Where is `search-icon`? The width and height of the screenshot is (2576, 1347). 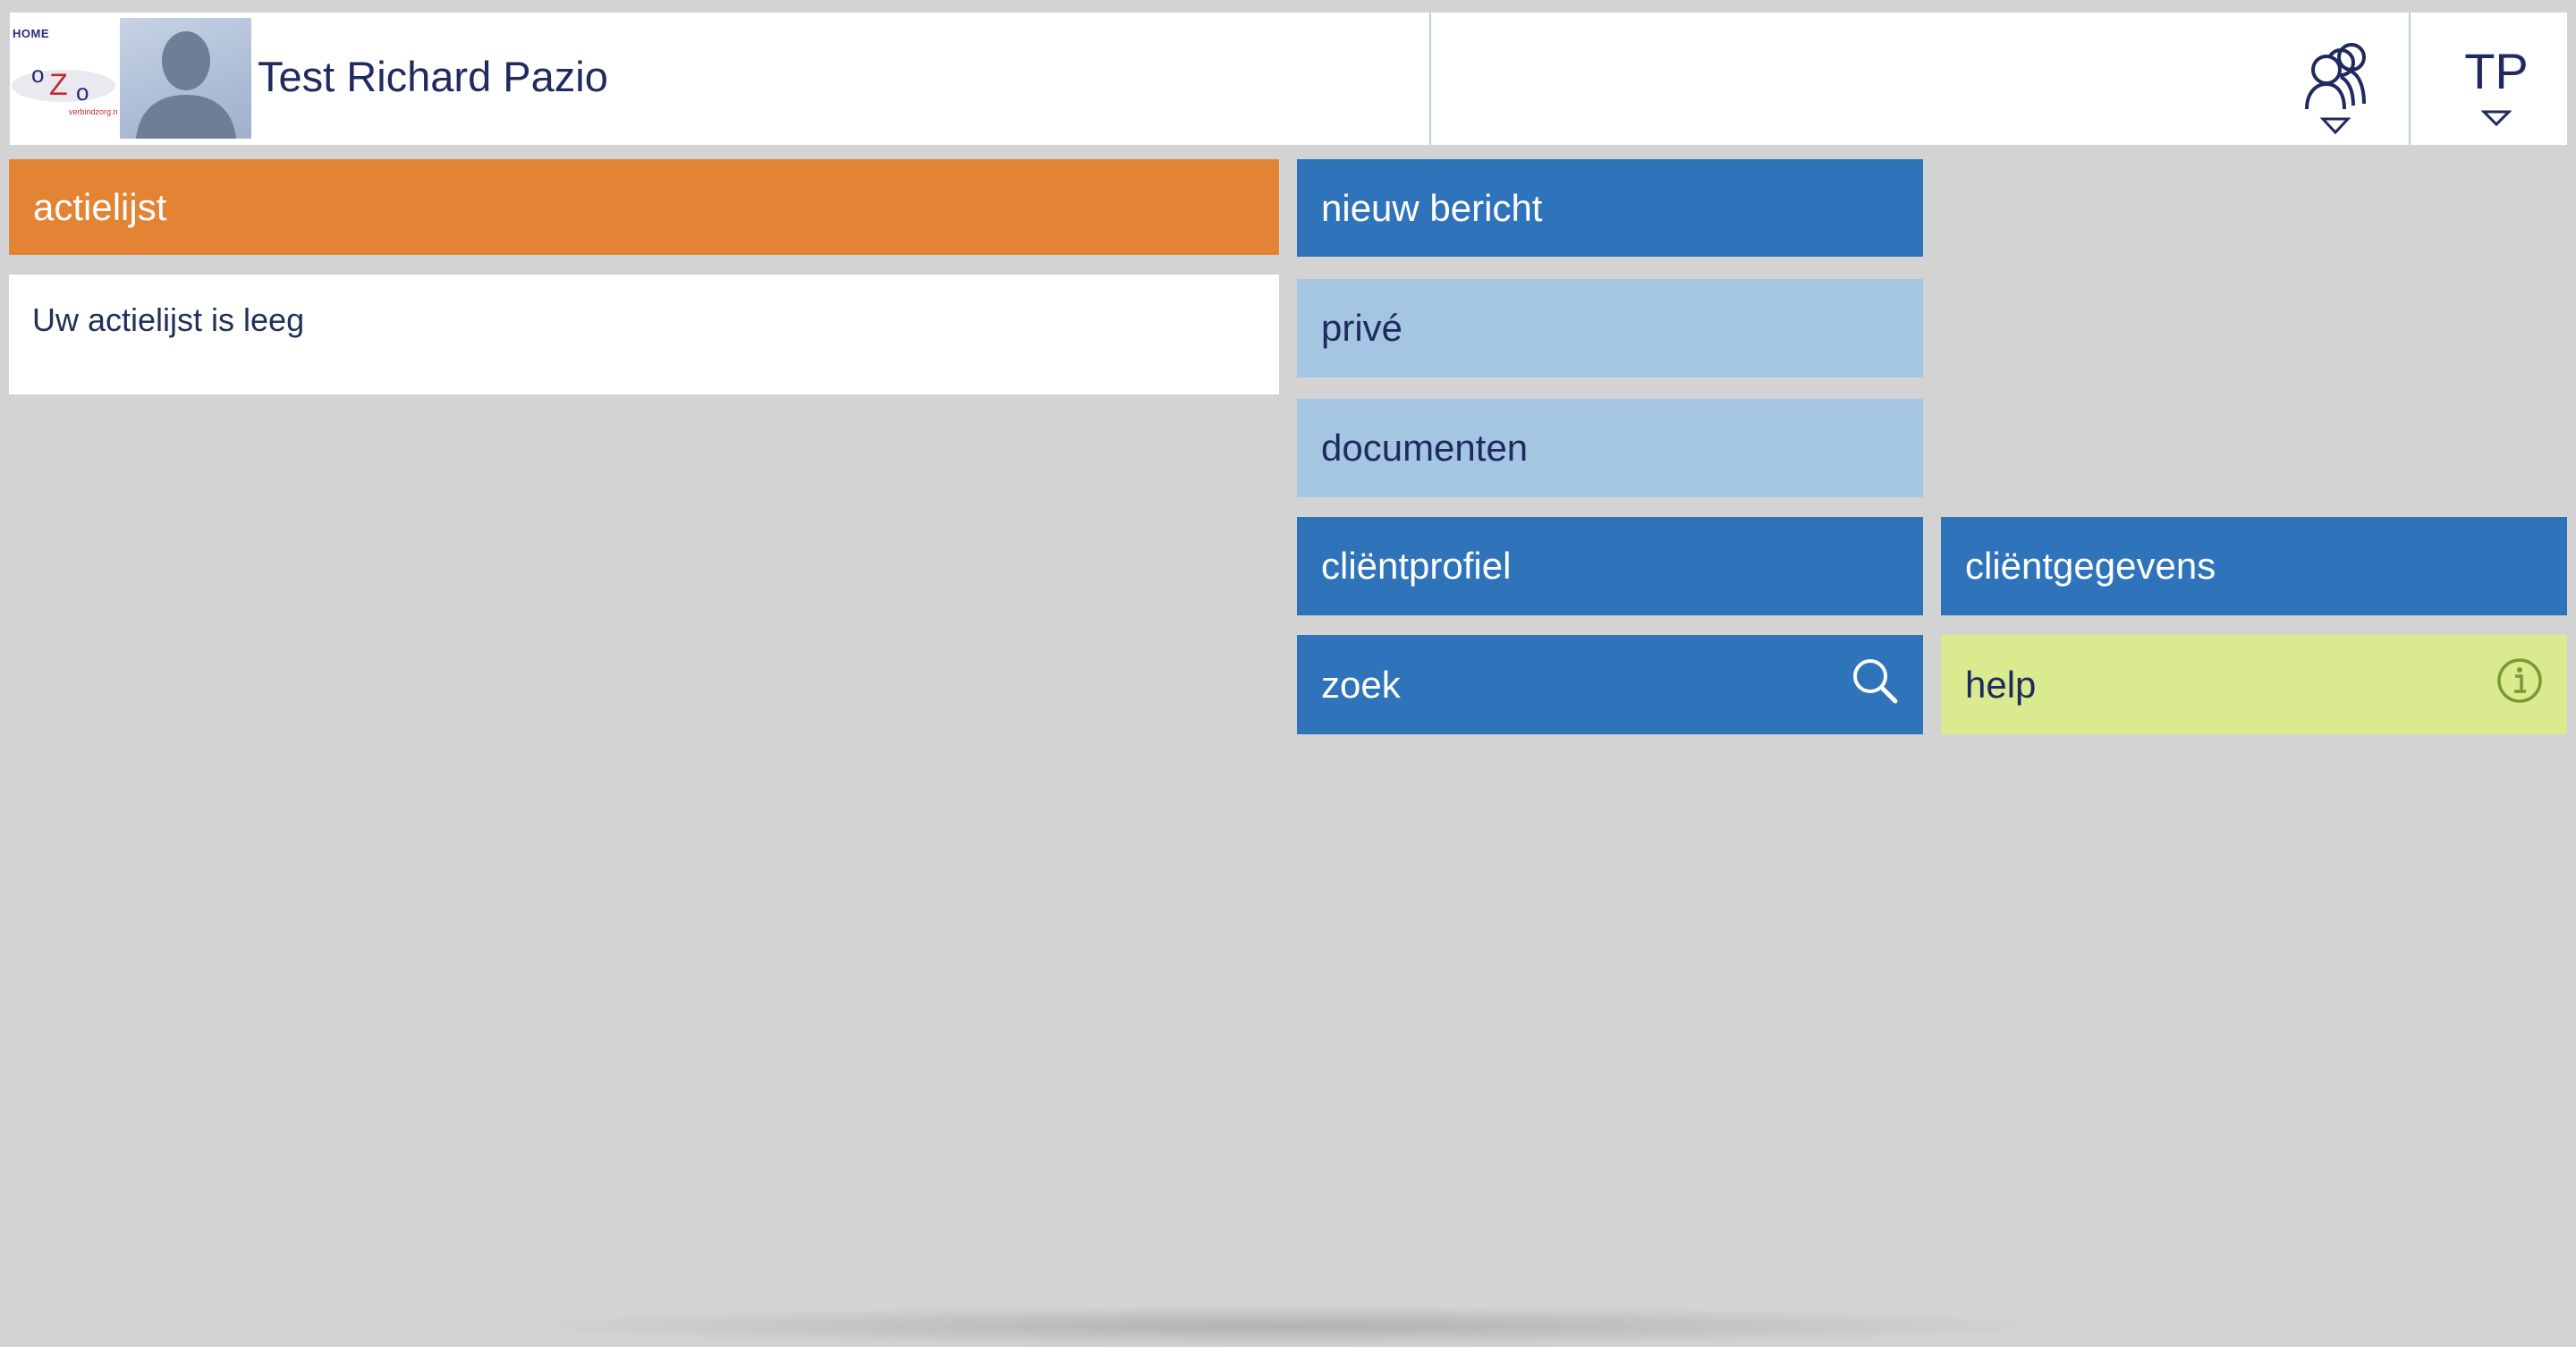
search-icon is located at coordinates (1875, 685).